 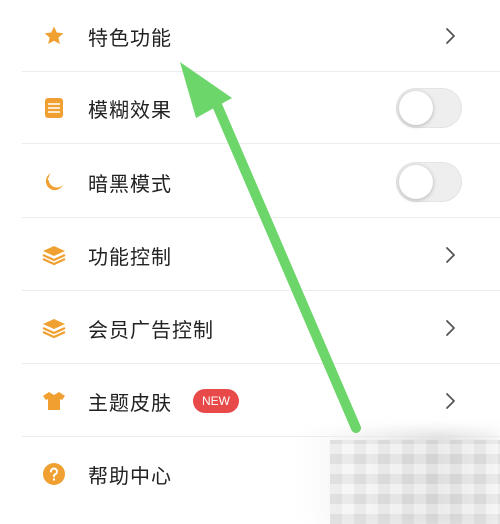 What do you see at coordinates (54, 182) in the screenshot?
I see `moon-icon` at bounding box center [54, 182].